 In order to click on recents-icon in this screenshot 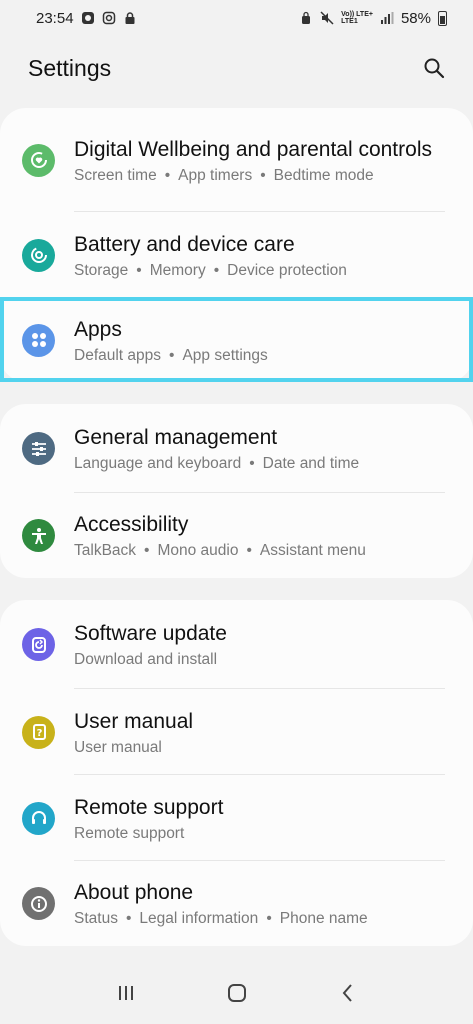, I will do `click(125, 993)`.